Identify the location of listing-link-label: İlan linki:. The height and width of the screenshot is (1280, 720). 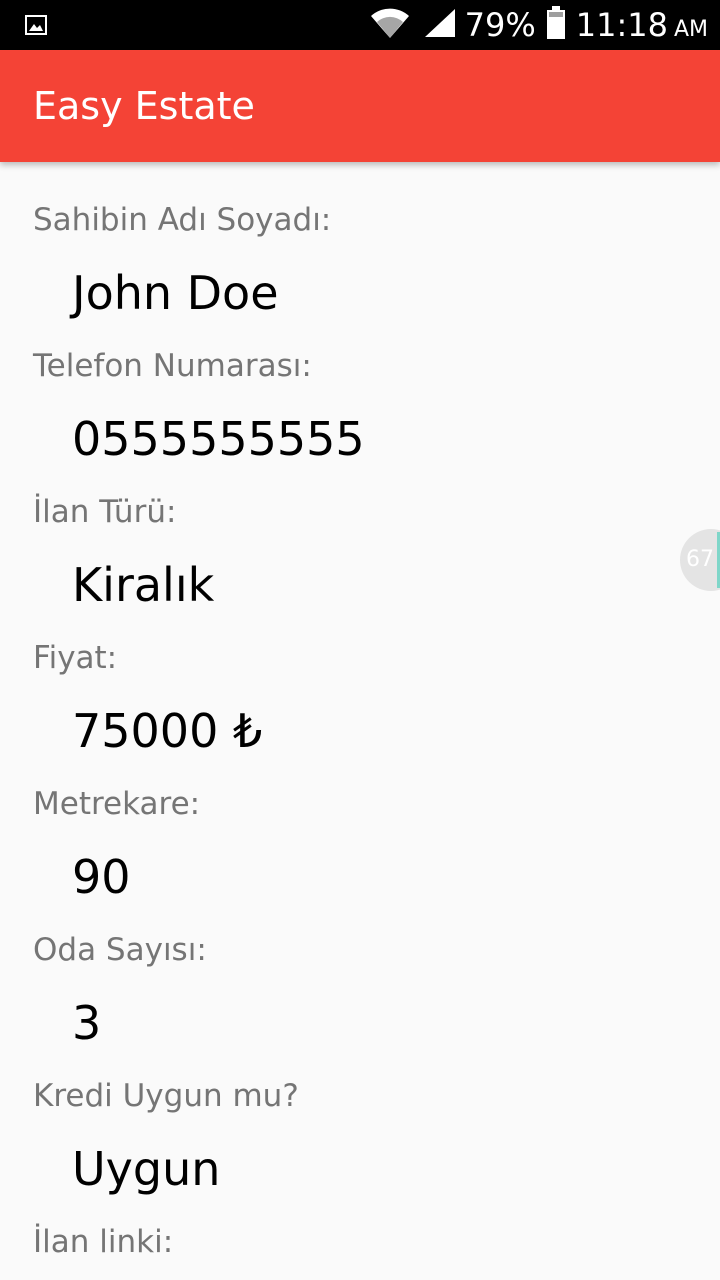
(103, 1242).